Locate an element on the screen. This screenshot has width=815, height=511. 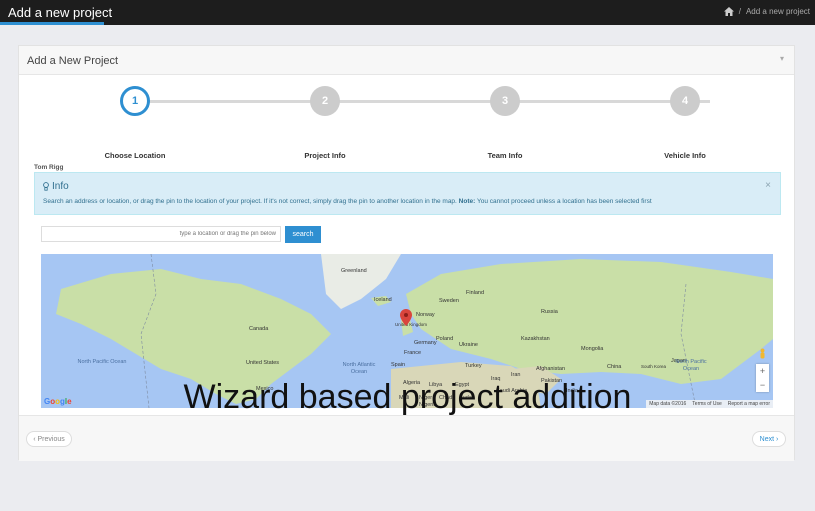
info-heading-text: Info is located at coordinates (60, 186).